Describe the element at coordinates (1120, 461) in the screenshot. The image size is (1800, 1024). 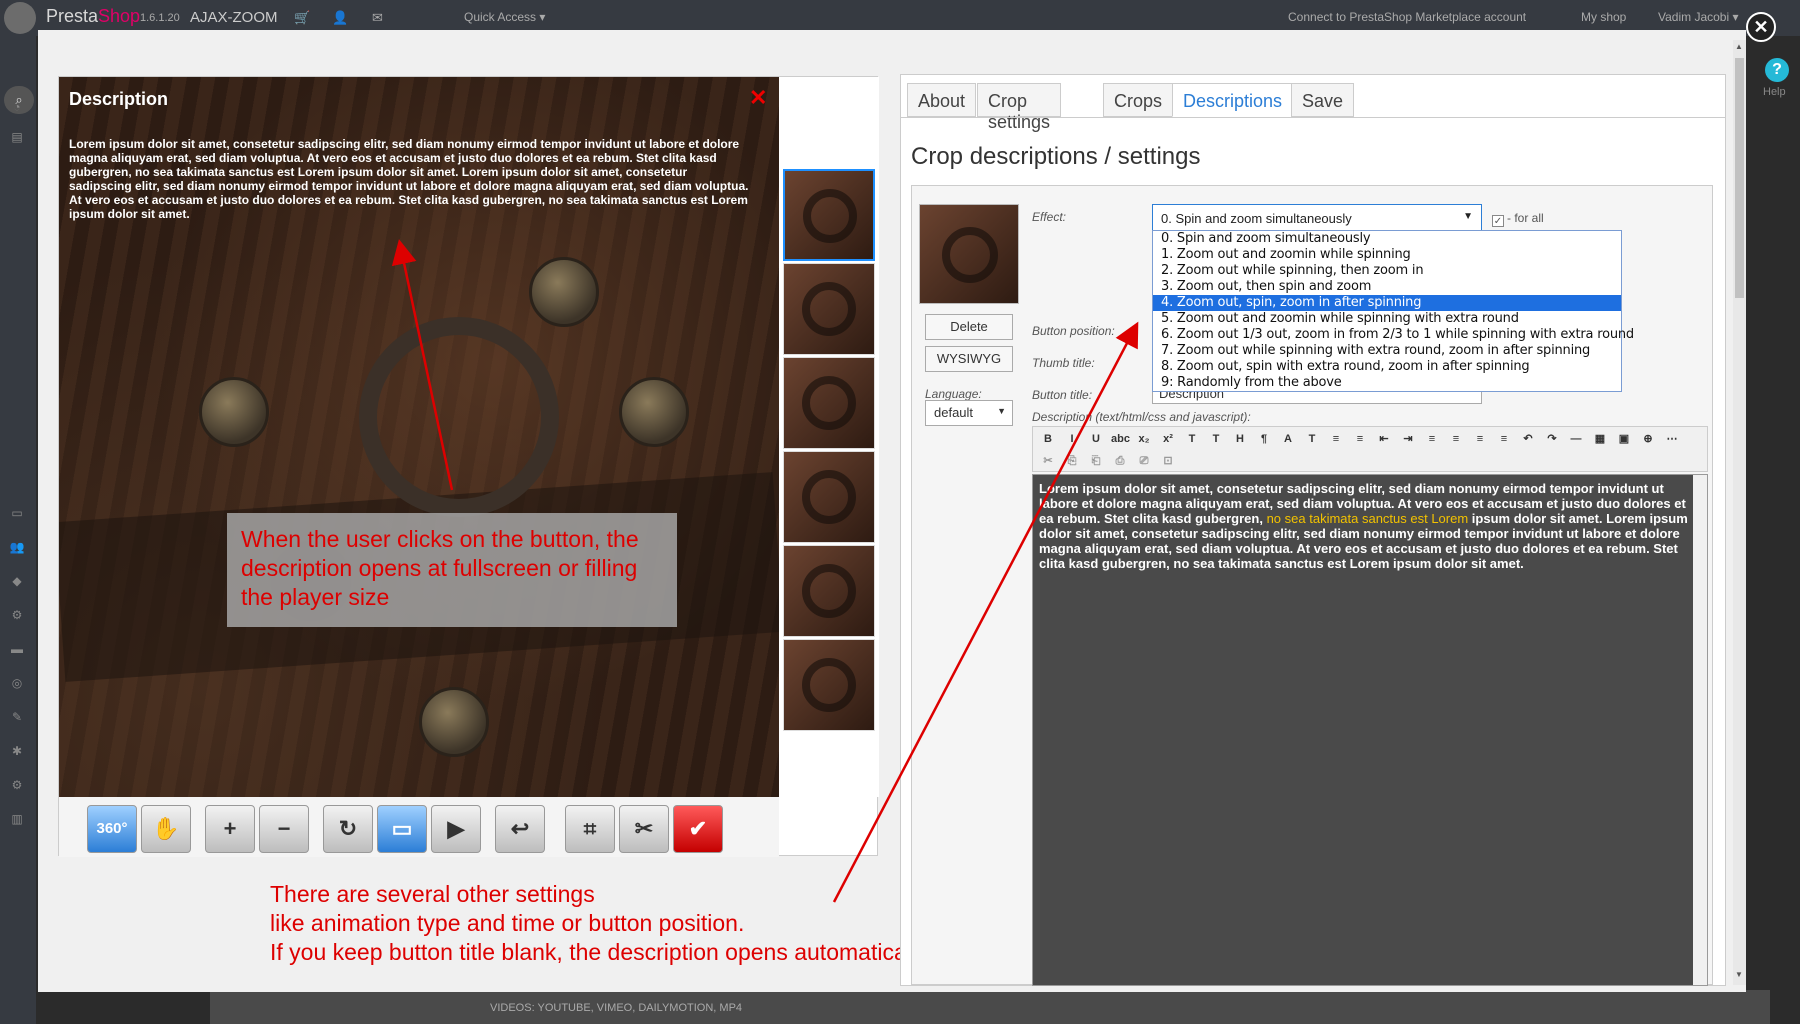
I see `editor-tool-icon: ⎙` at that location.